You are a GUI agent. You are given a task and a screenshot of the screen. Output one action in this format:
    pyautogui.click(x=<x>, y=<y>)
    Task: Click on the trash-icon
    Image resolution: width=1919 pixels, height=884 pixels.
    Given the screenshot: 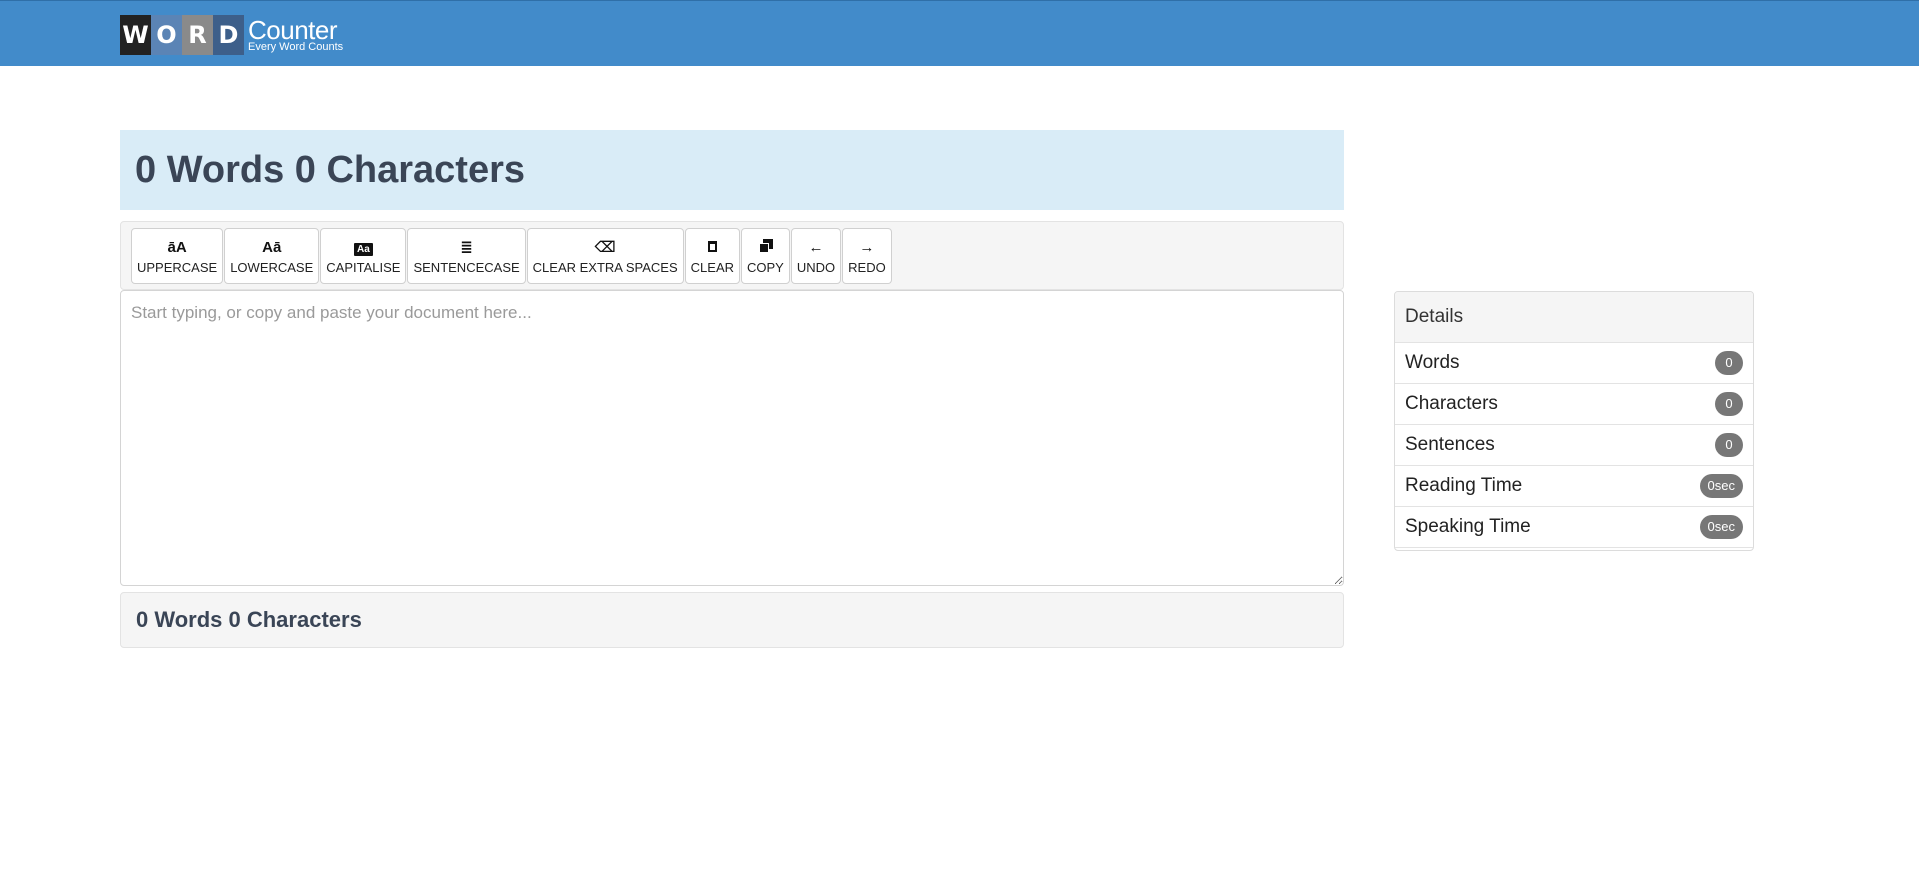 What is the action you would take?
    pyautogui.click(x=712, y=246)
    